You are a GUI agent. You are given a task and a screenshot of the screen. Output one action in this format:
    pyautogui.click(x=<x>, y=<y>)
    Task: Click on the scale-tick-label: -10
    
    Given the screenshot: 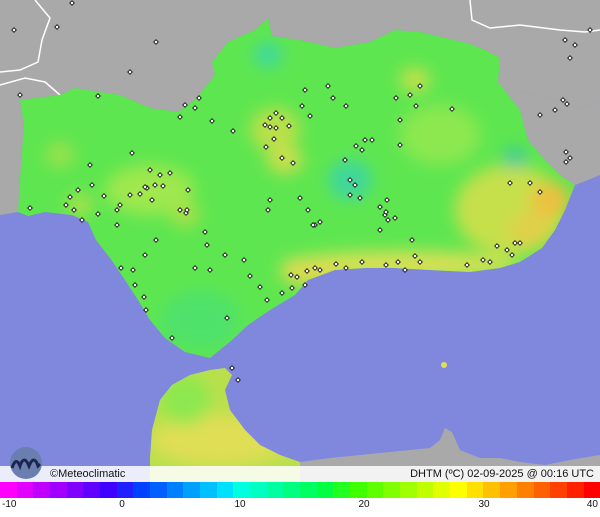 What is the action you would take?
    pyautogui.click(x=9, y=504)
    